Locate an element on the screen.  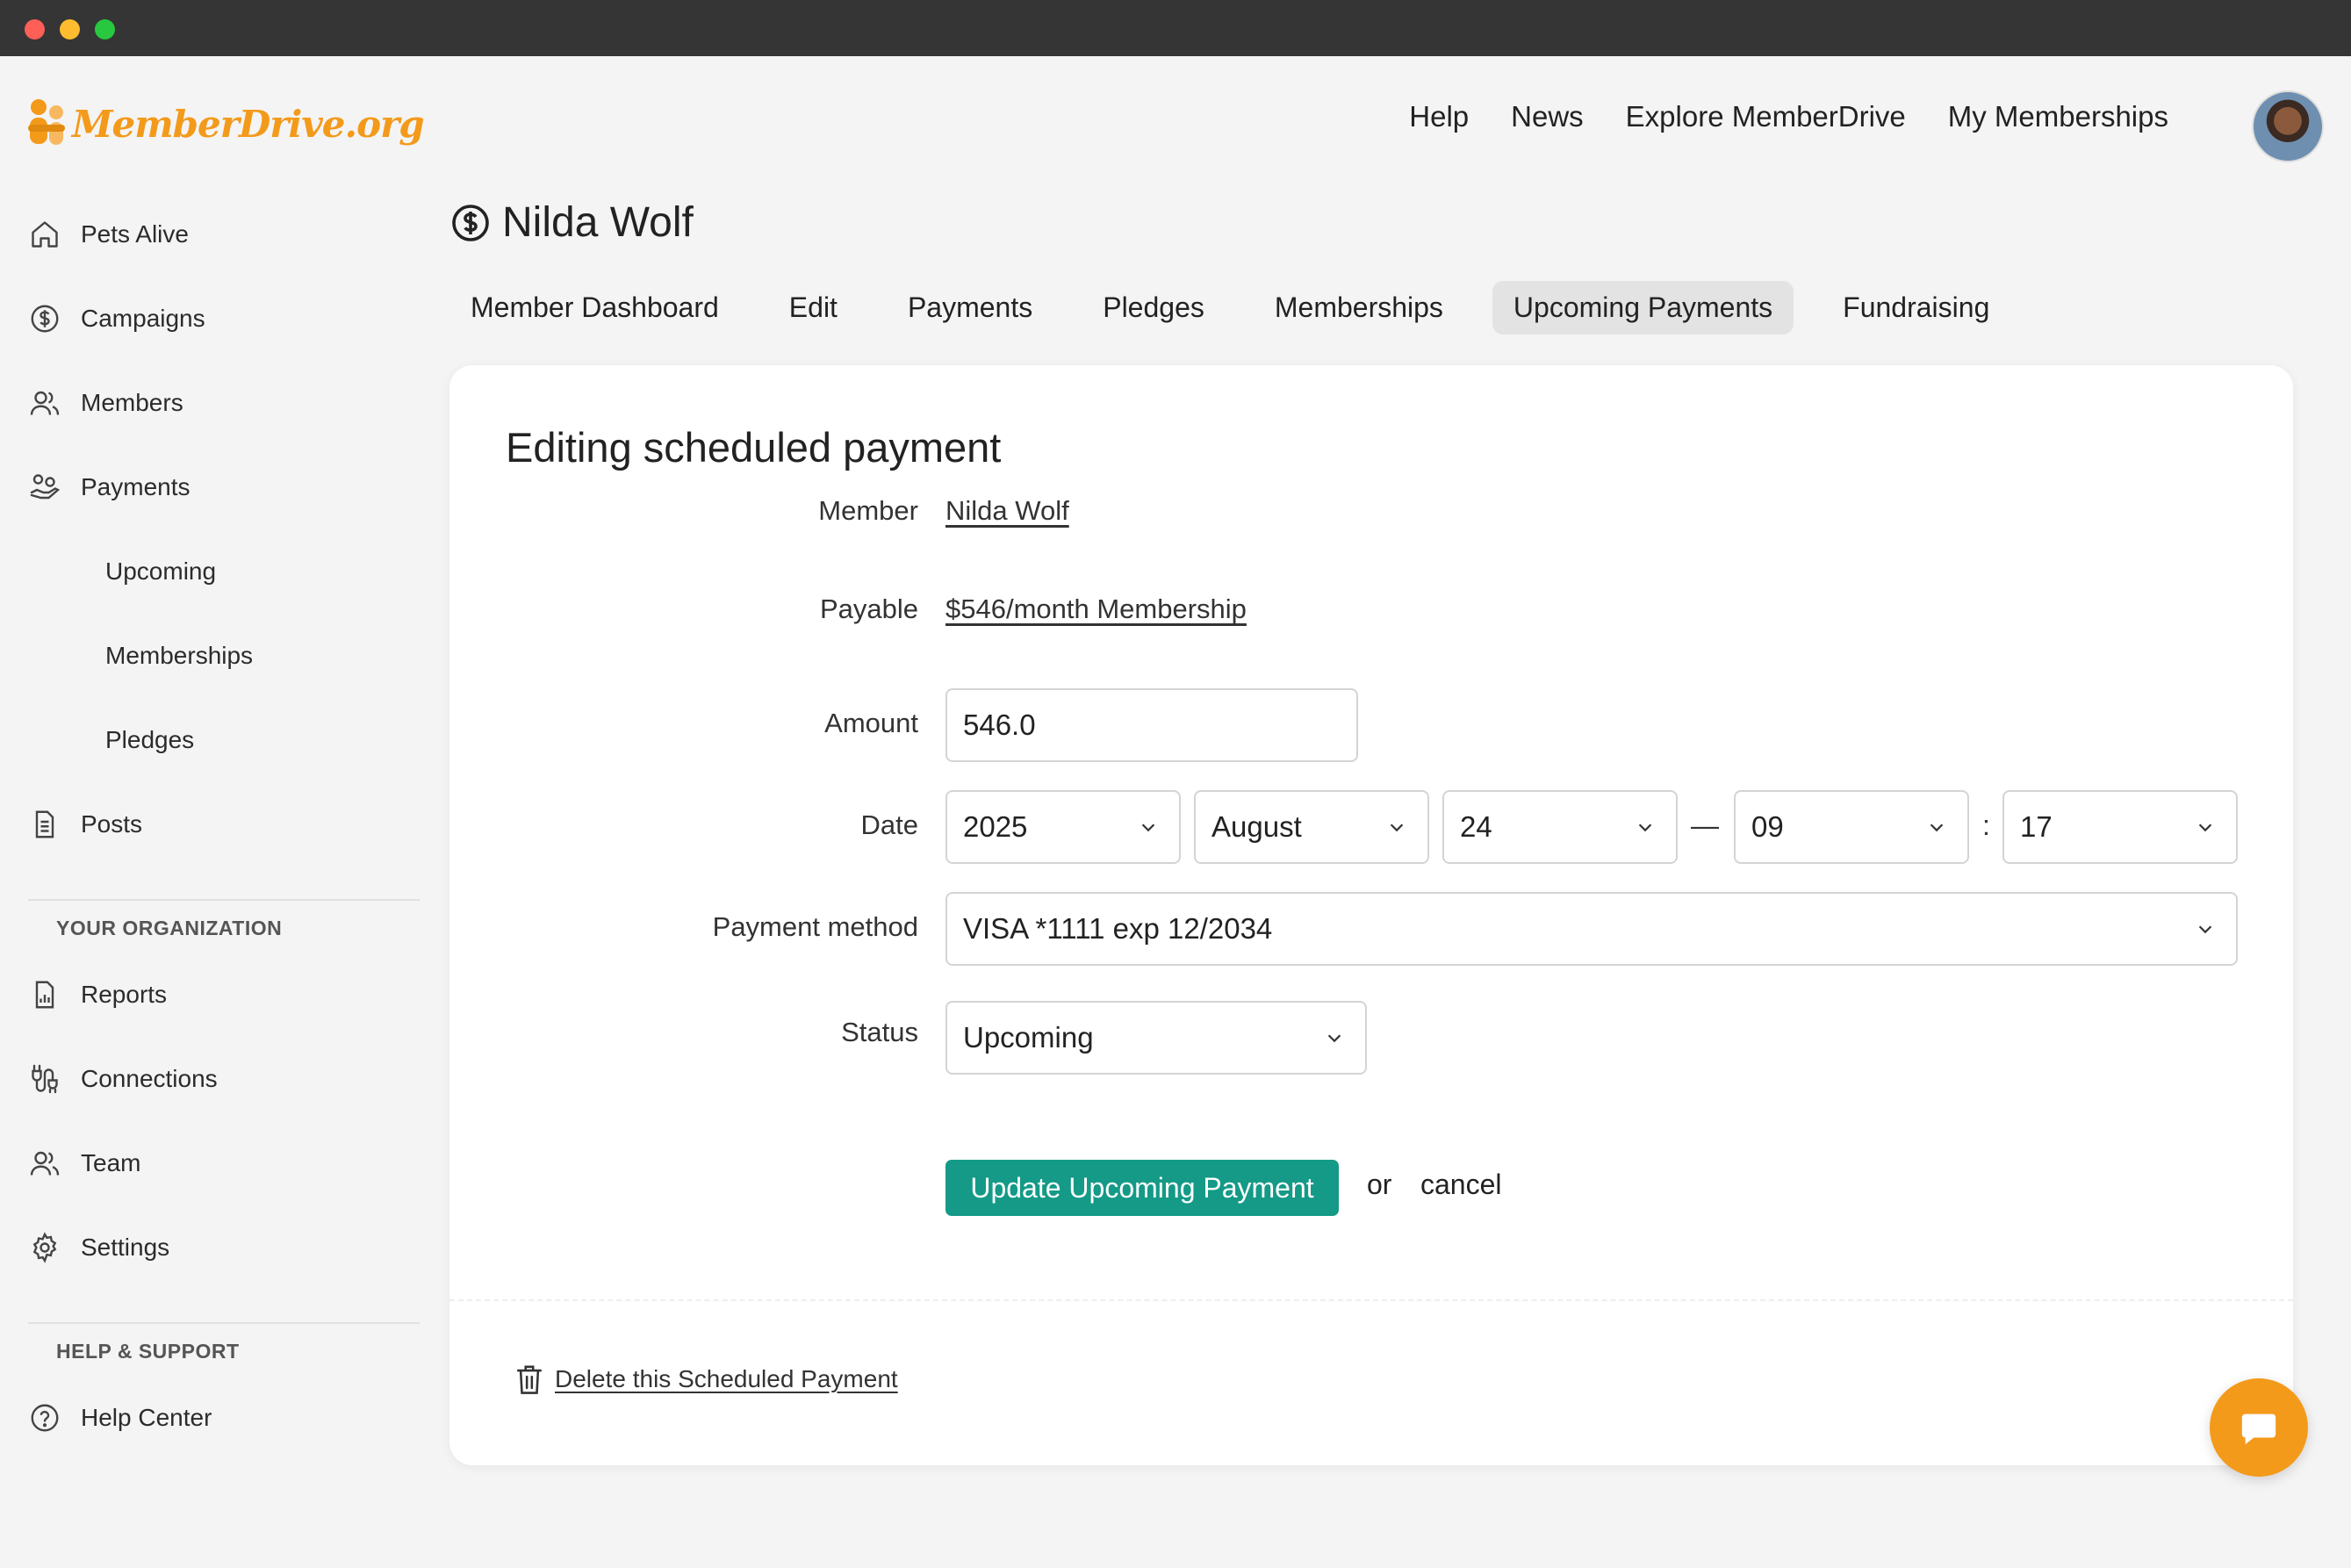
sidebar-item-label: Help Center is located at coordinates (146, 1417).